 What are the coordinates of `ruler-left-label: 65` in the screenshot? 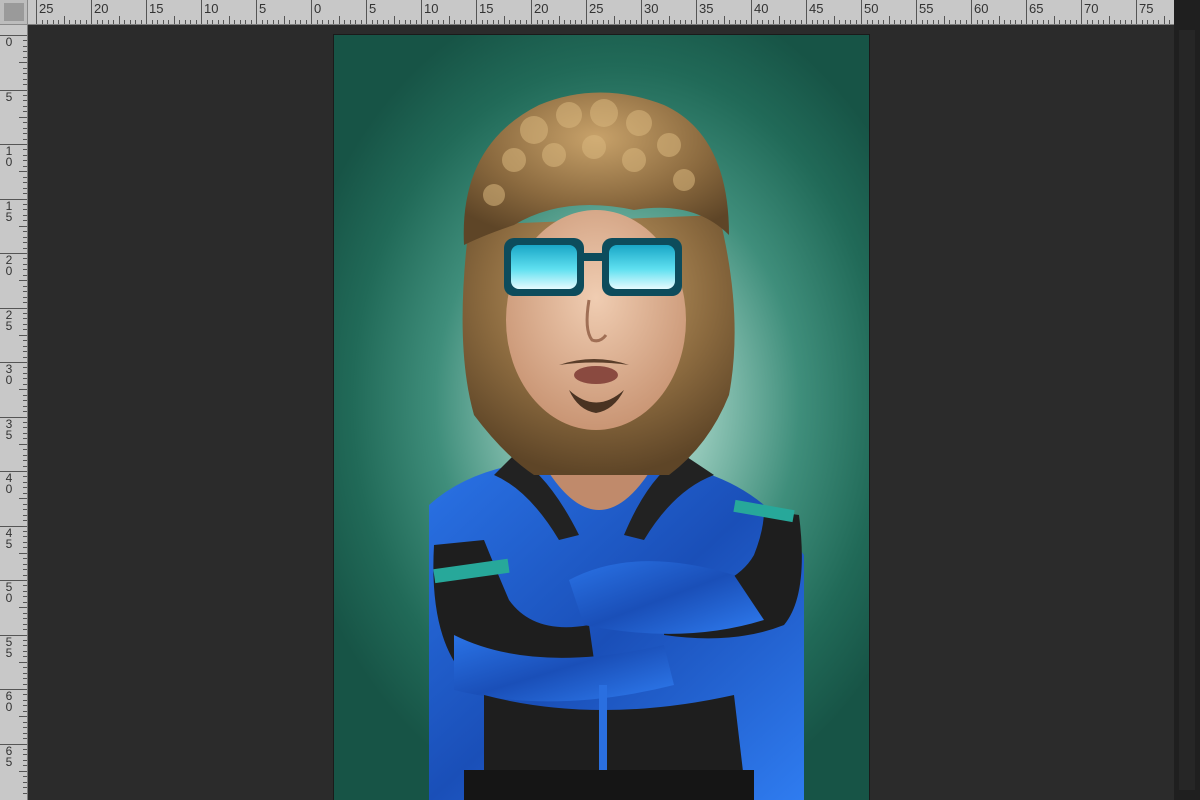 It's located at (9, 756).